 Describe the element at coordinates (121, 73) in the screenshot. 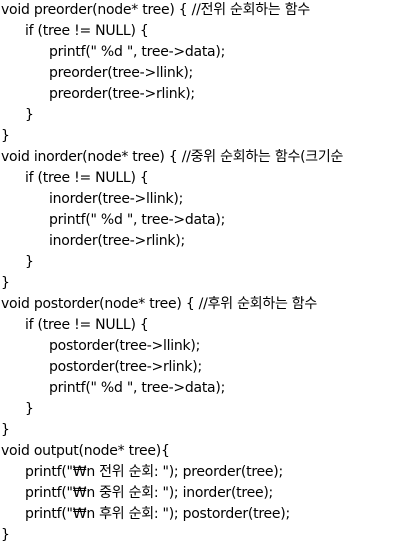

I see `code-line-preorder-left-call: preorder(tree->llink);` at that location.